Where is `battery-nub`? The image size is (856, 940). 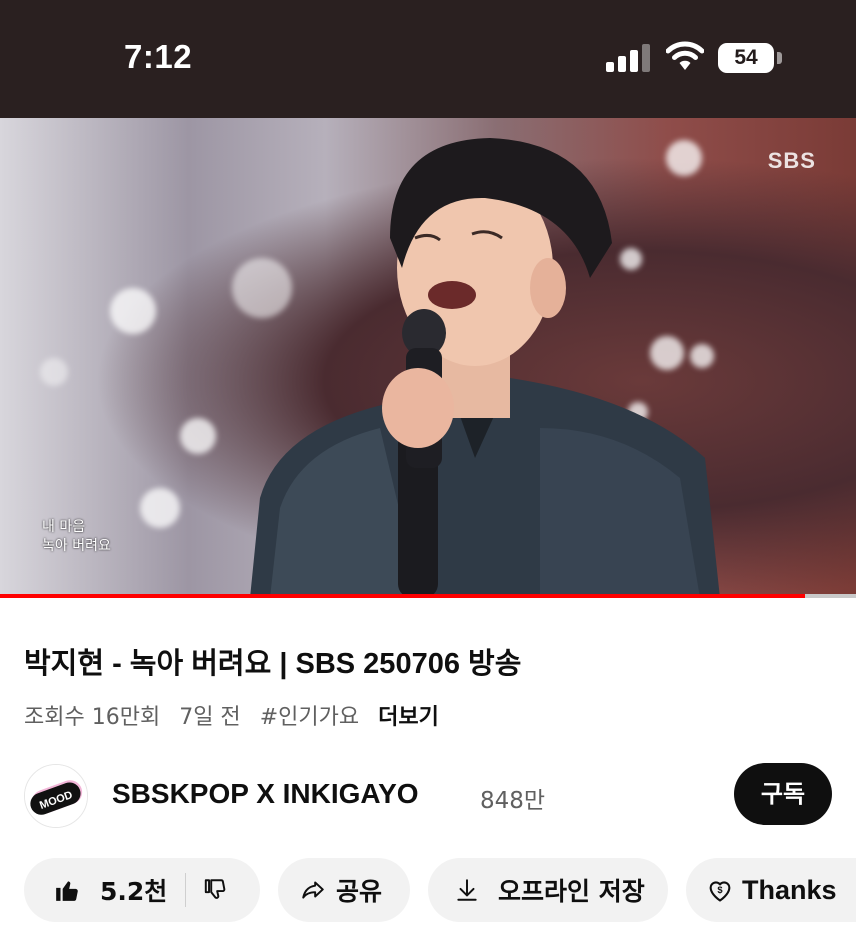 battery-nub is located at coordinates (779, 58).